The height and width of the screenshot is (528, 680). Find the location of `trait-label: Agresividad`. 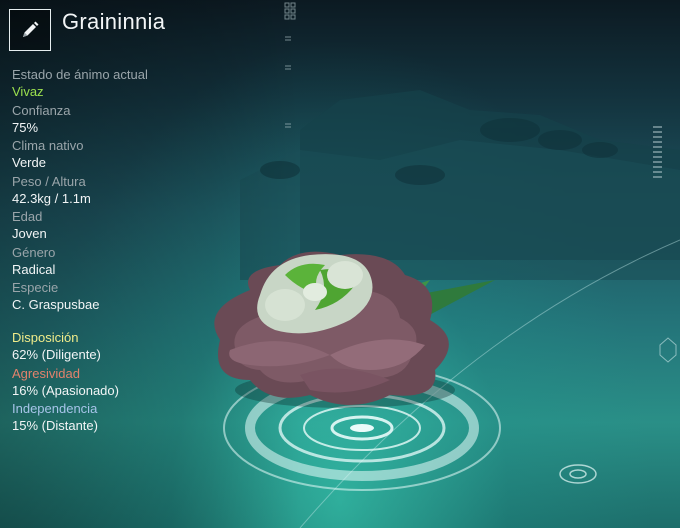

trait-label: Agresividad is located at coordinates (46, 373).